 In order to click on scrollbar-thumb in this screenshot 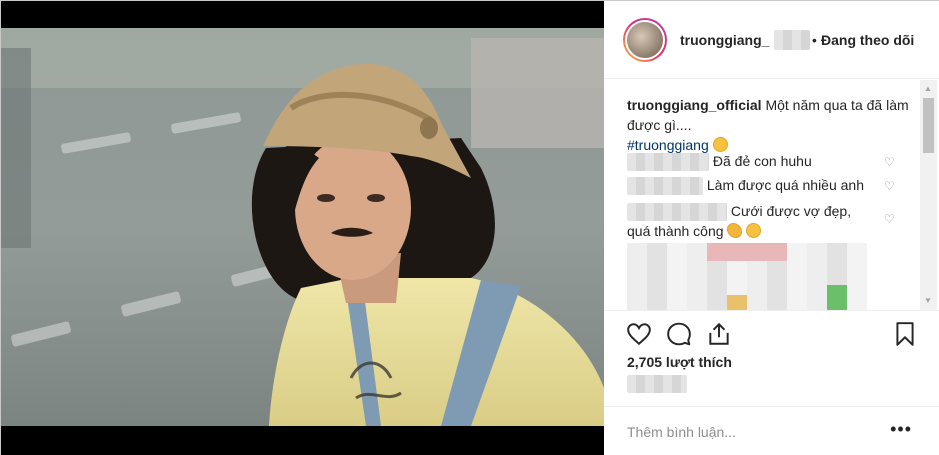, I will do `click(928, 125)`.